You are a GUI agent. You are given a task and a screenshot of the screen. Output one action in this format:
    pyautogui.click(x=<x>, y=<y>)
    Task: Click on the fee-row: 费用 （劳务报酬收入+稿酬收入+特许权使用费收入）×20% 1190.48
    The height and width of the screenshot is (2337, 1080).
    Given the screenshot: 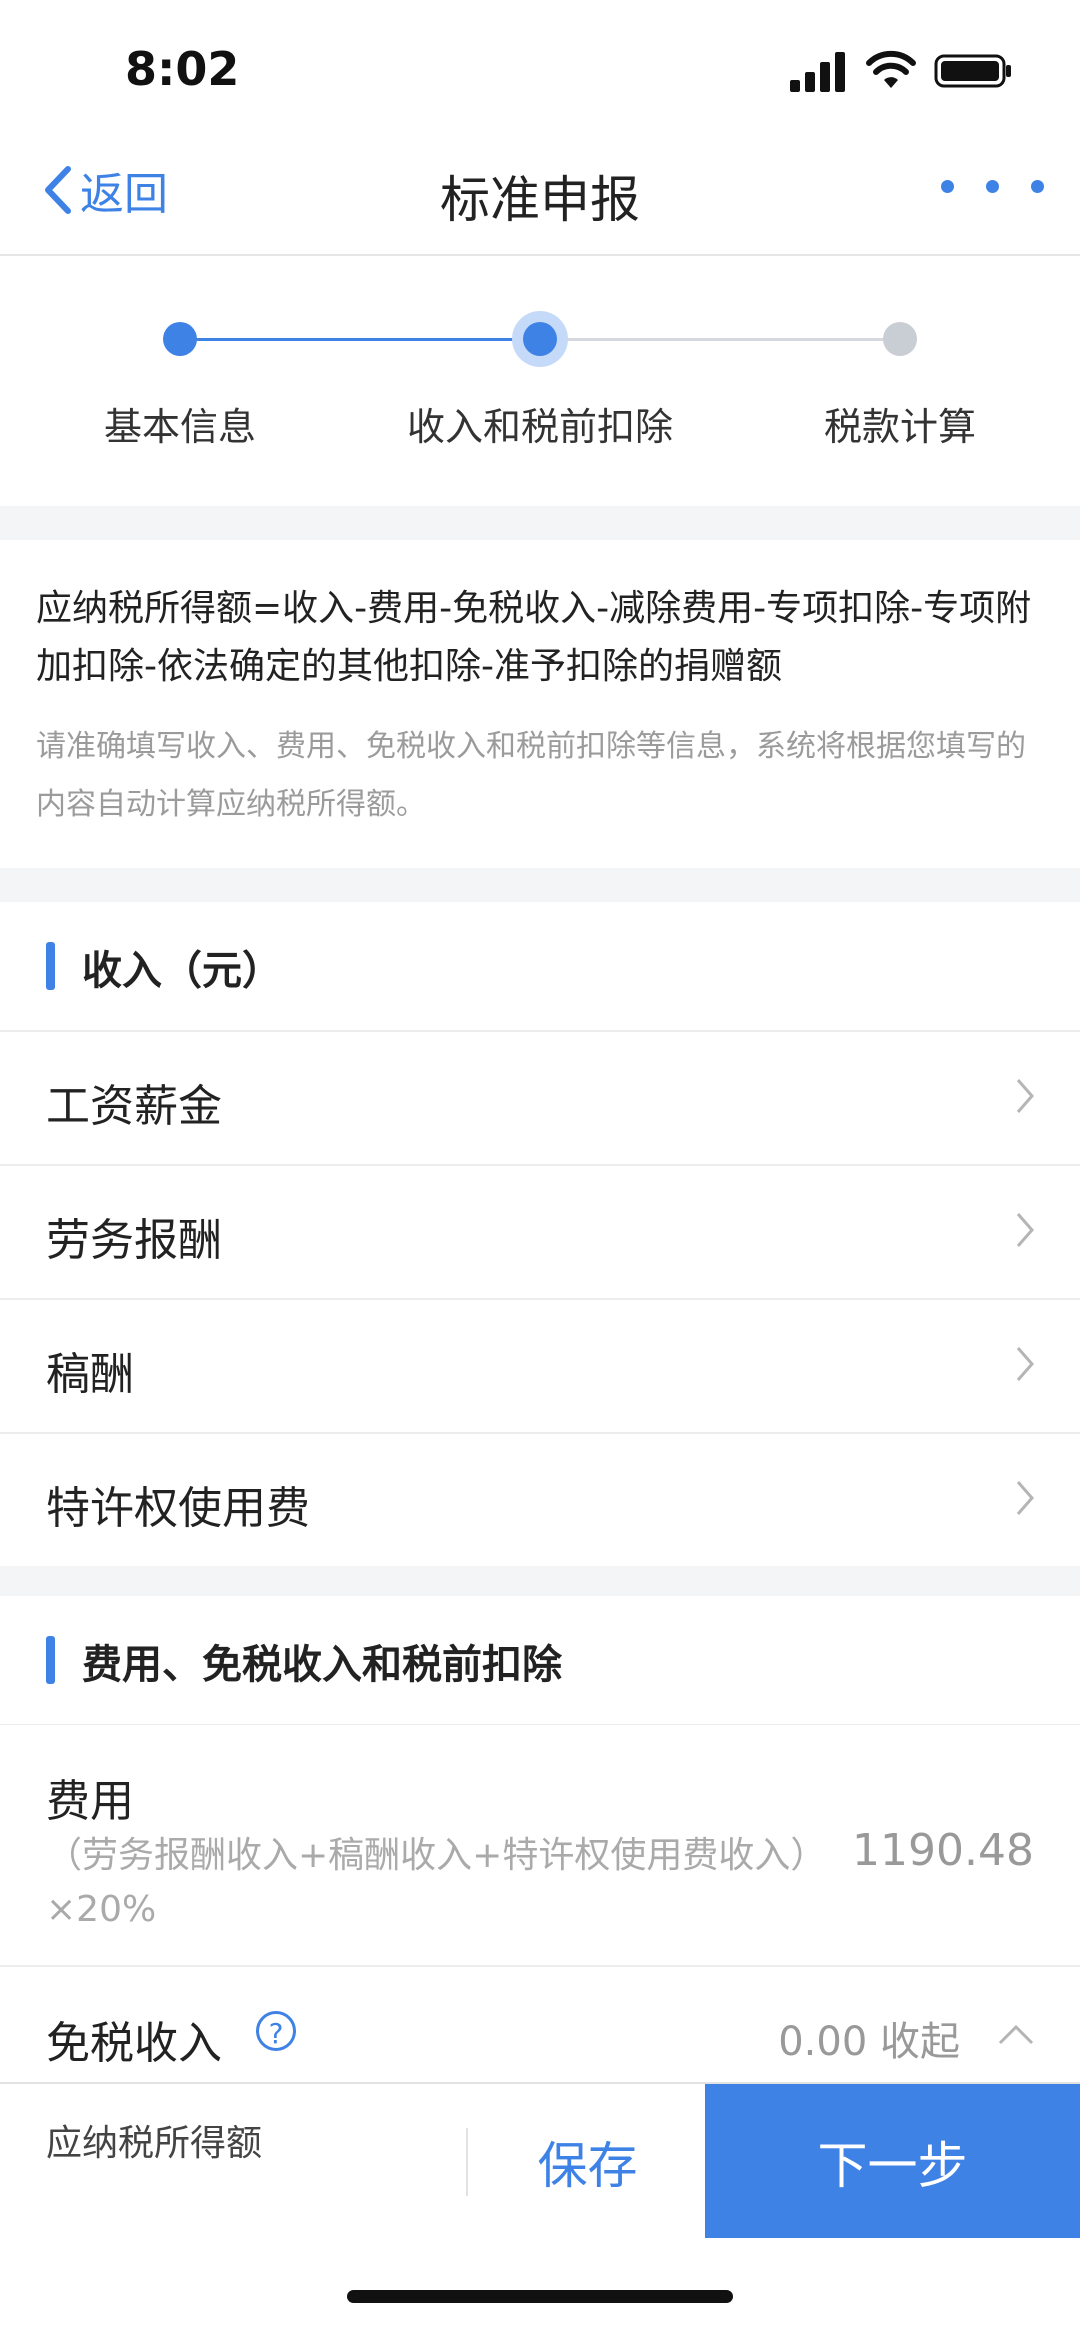 What is the action you would take?
    pyautogui.click(x=540, y=1846)
    